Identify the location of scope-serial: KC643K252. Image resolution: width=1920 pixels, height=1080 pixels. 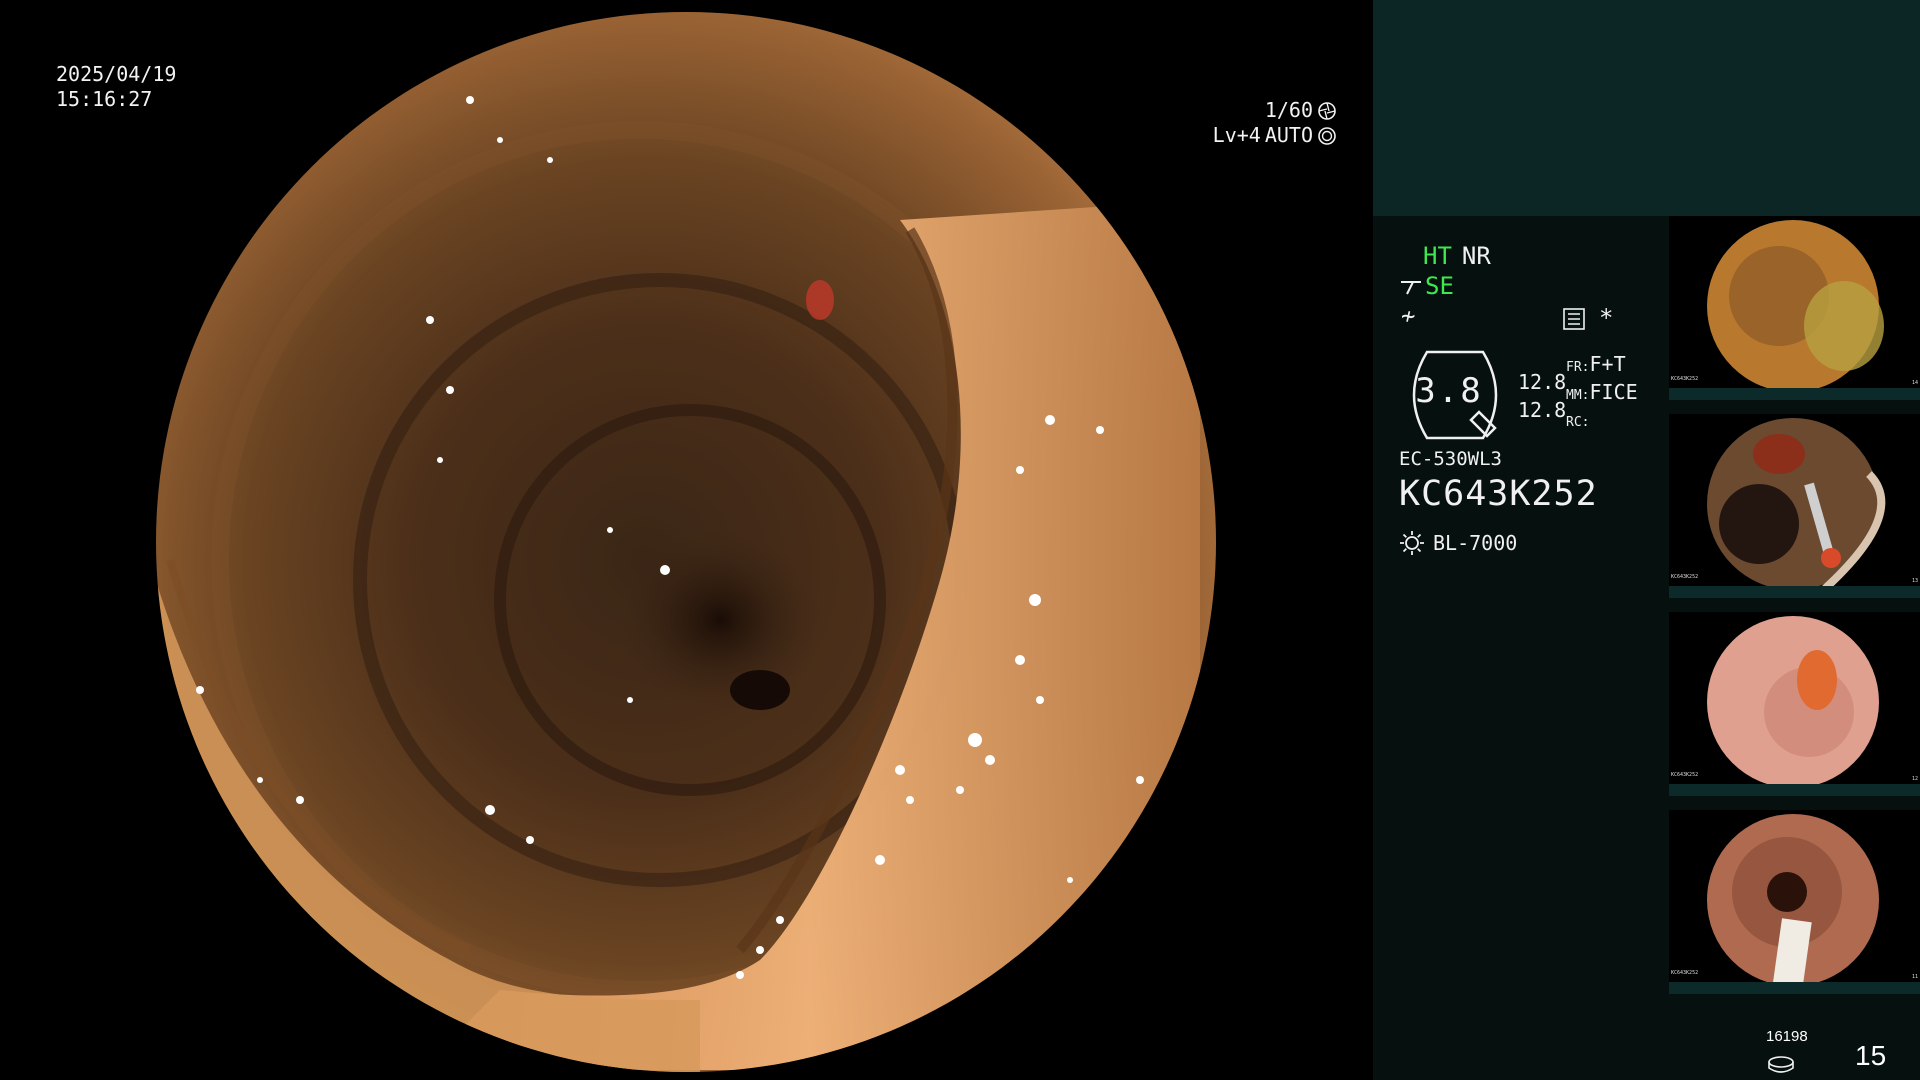
(1498, 494).